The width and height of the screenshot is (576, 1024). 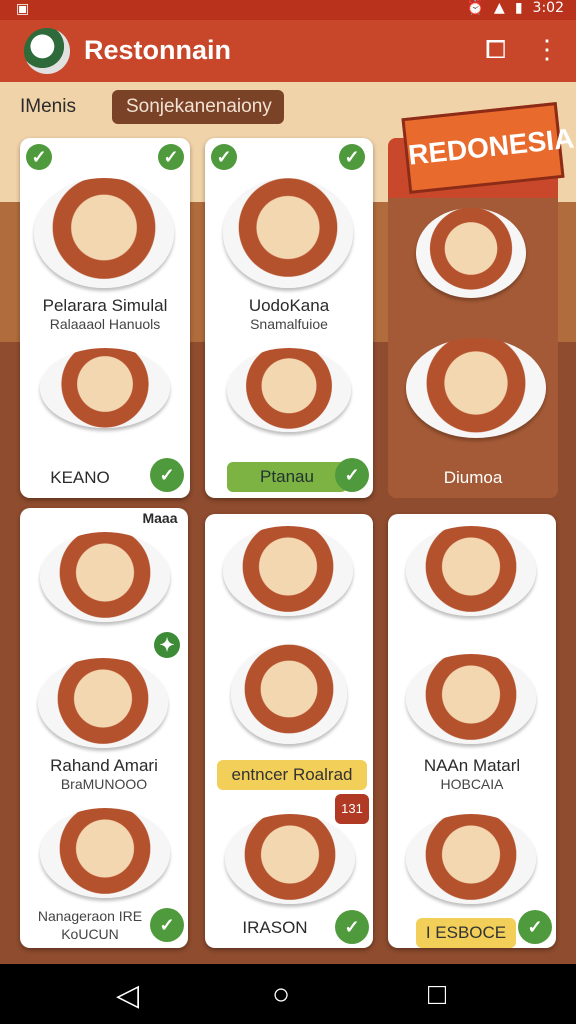 I want to click on logo, so click(x=47, y=51).